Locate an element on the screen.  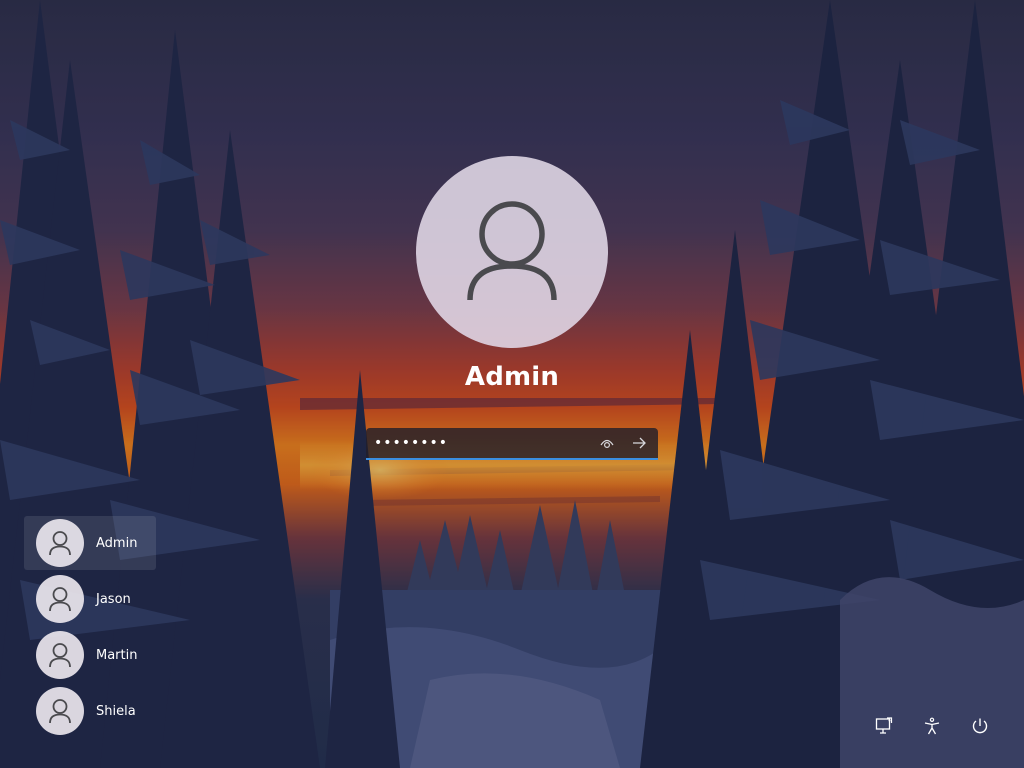
selected-user-avatar is located at coordinates (512, 252).